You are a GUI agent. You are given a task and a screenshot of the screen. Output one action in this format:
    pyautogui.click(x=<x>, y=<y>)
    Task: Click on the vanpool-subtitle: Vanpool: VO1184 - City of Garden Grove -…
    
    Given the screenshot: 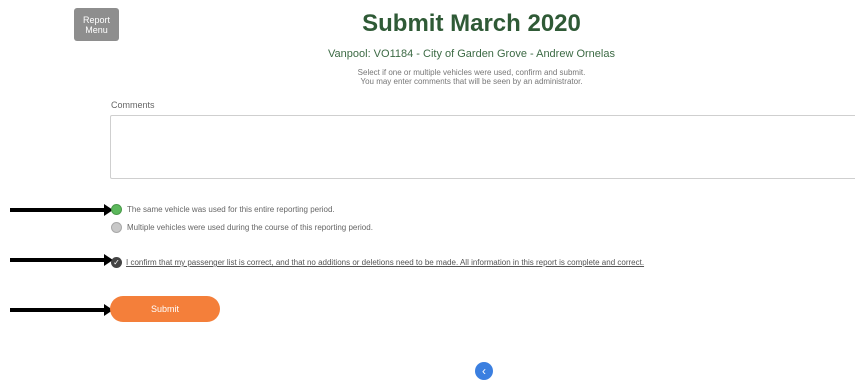 What is the action you would take?
    pyautogui.click(x=471, y=54)
    